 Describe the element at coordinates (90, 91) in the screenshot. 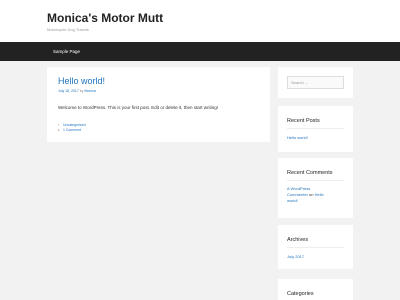

I see `post-author: Monica` at that location.